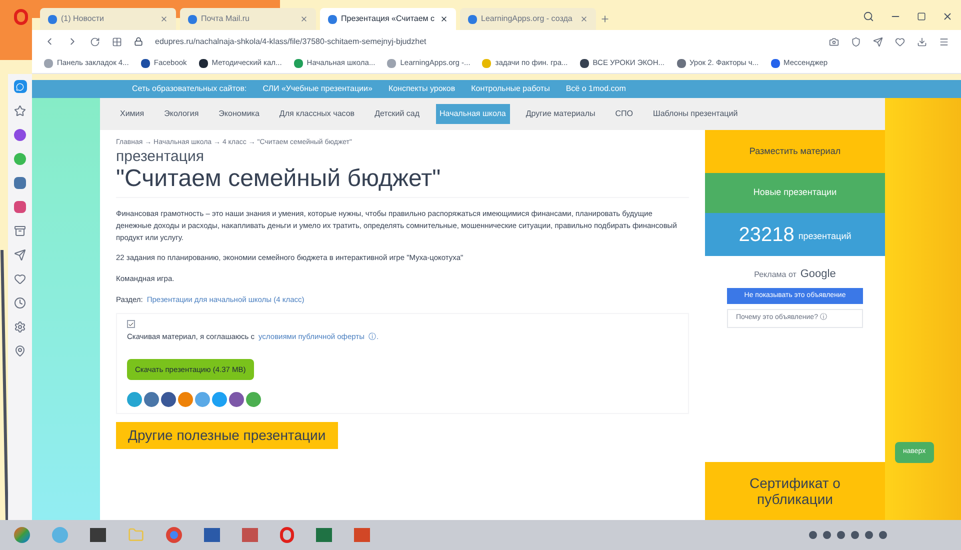 Image resolution: width=961 pixels, height=550 pixels. Describe the element at coordinates (181, 114) in the screenshot. I see `nav-link: Экология` at that location.